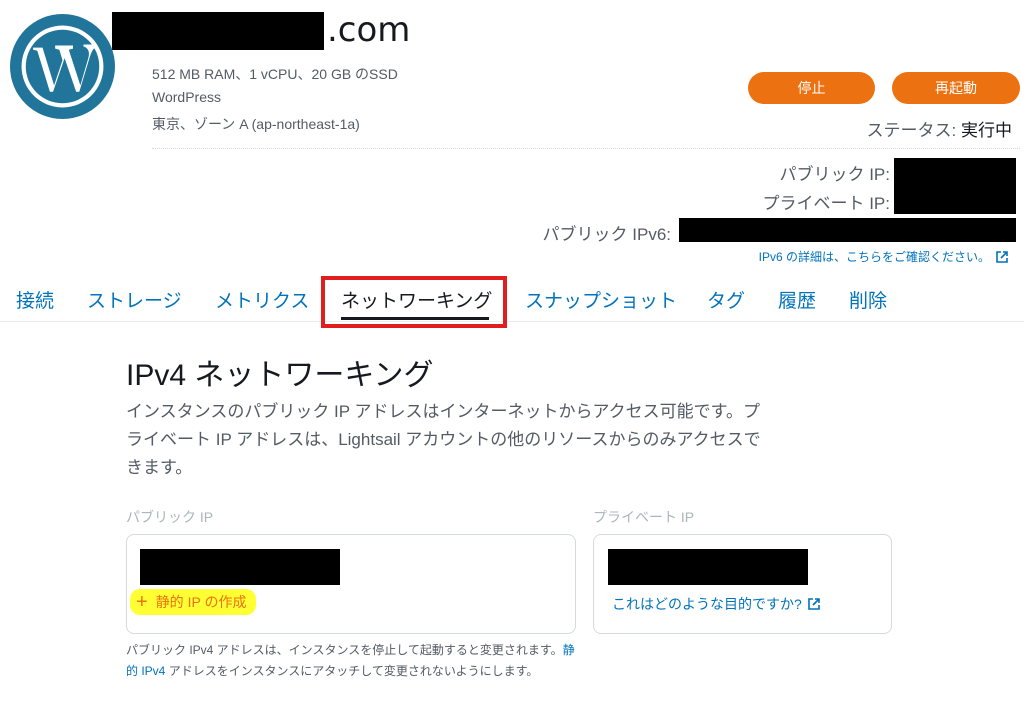 The height and width of the screenshot is (708, 1024). What do you see at coordinates (826, 203) in the screenshot?
I see `private-ip-label: プライベート IP:` at bounding box center [826, 203].